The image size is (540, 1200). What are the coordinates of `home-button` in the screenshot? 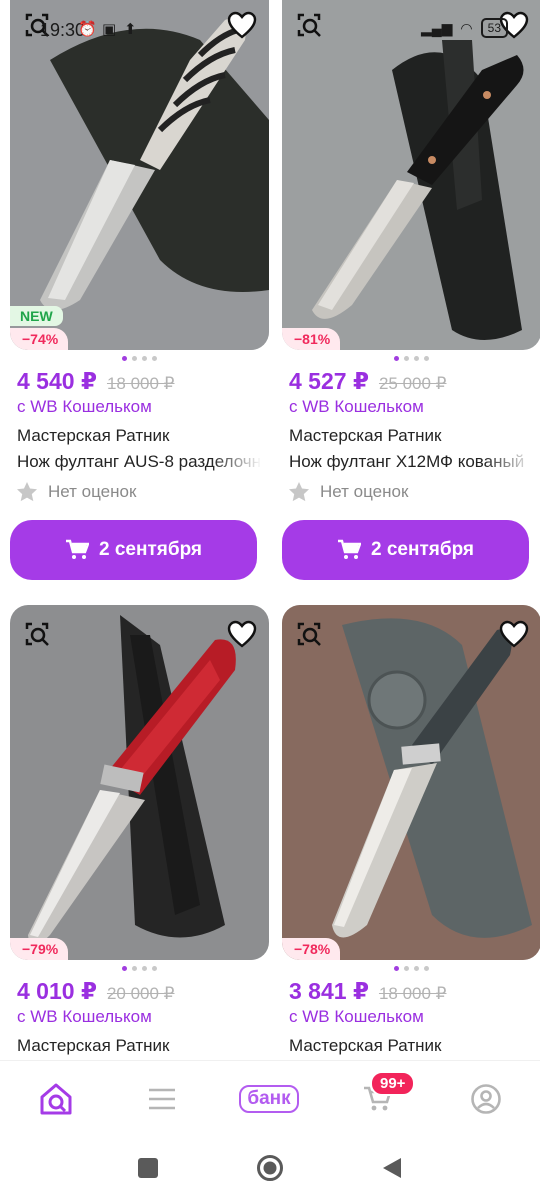 It's located at (270, 1168).